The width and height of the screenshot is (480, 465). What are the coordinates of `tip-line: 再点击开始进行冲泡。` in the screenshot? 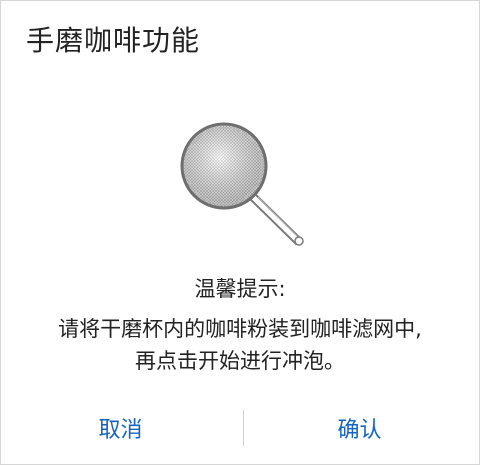 It's located at (240, 361).